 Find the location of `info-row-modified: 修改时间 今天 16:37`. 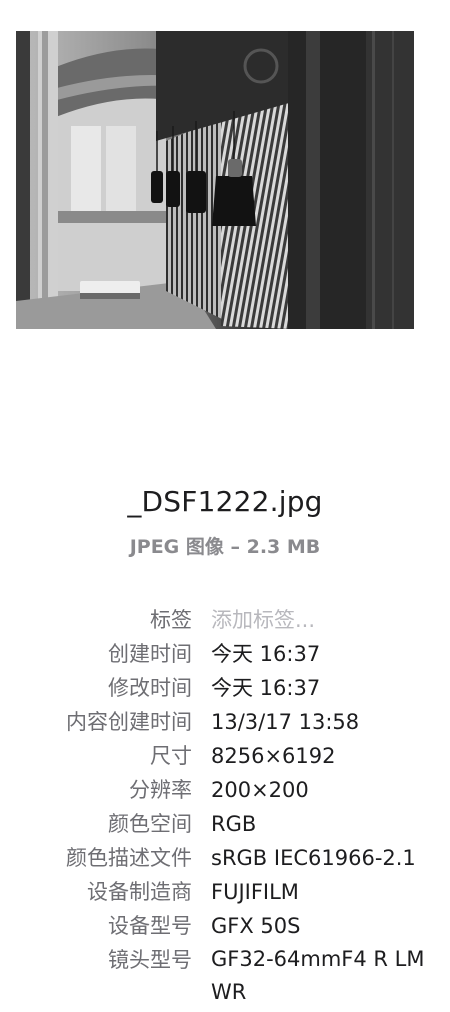

info-row-modified: 修改时间 今天 16:37 is located at coordinates (225, 688).